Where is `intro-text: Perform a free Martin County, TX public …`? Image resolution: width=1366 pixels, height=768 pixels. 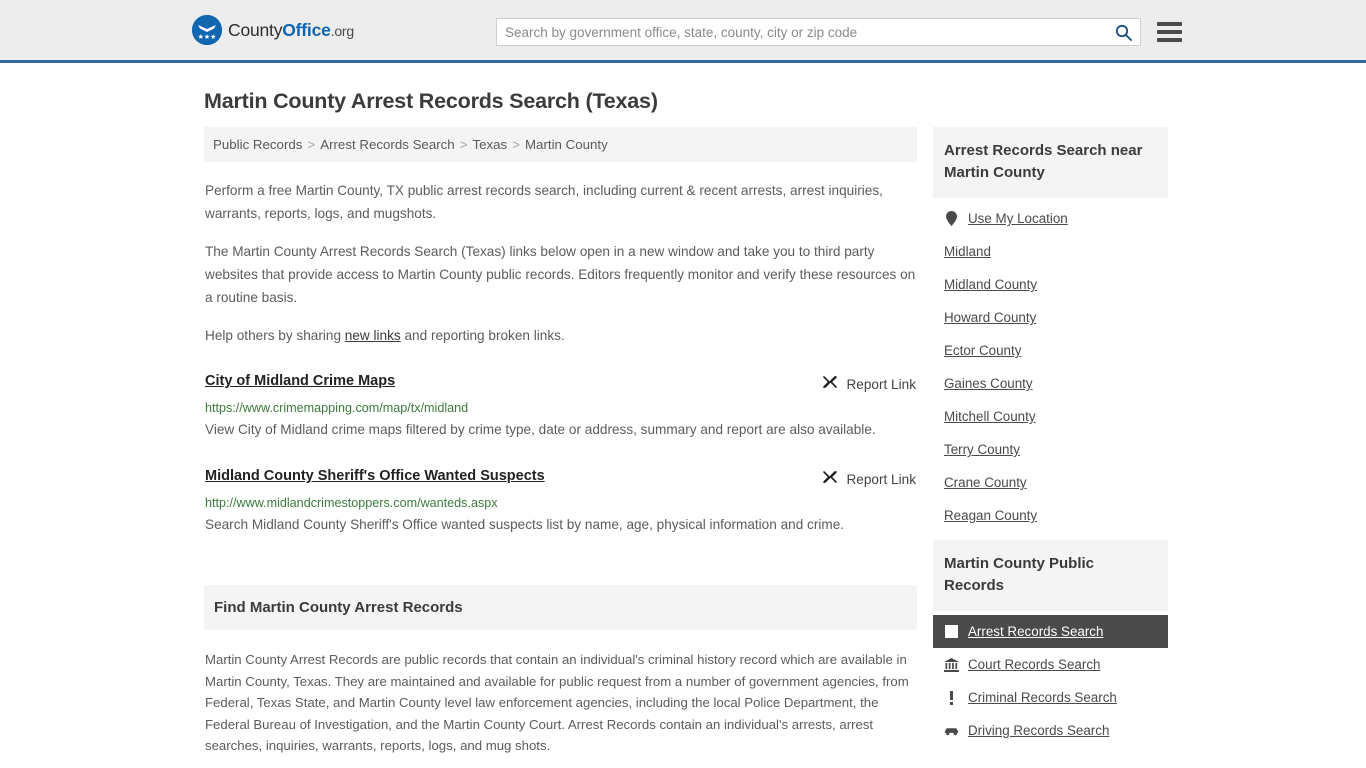
intro-text: Perform a free Martin County, TX public … is located at coordinates (560, 263).